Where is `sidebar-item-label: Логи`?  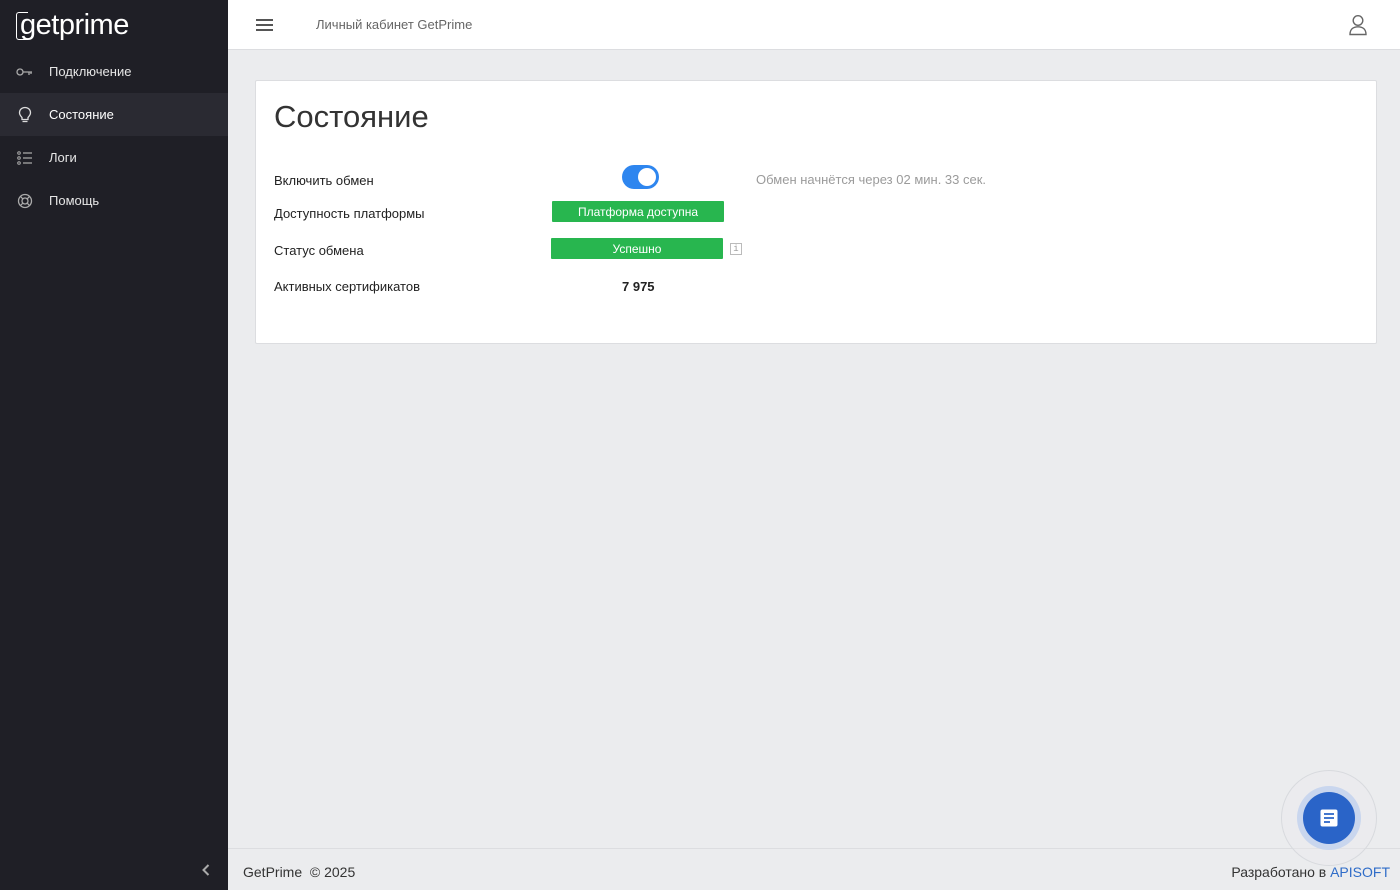
sidebar-item-label: Логи is located at coordinates (63, 157).